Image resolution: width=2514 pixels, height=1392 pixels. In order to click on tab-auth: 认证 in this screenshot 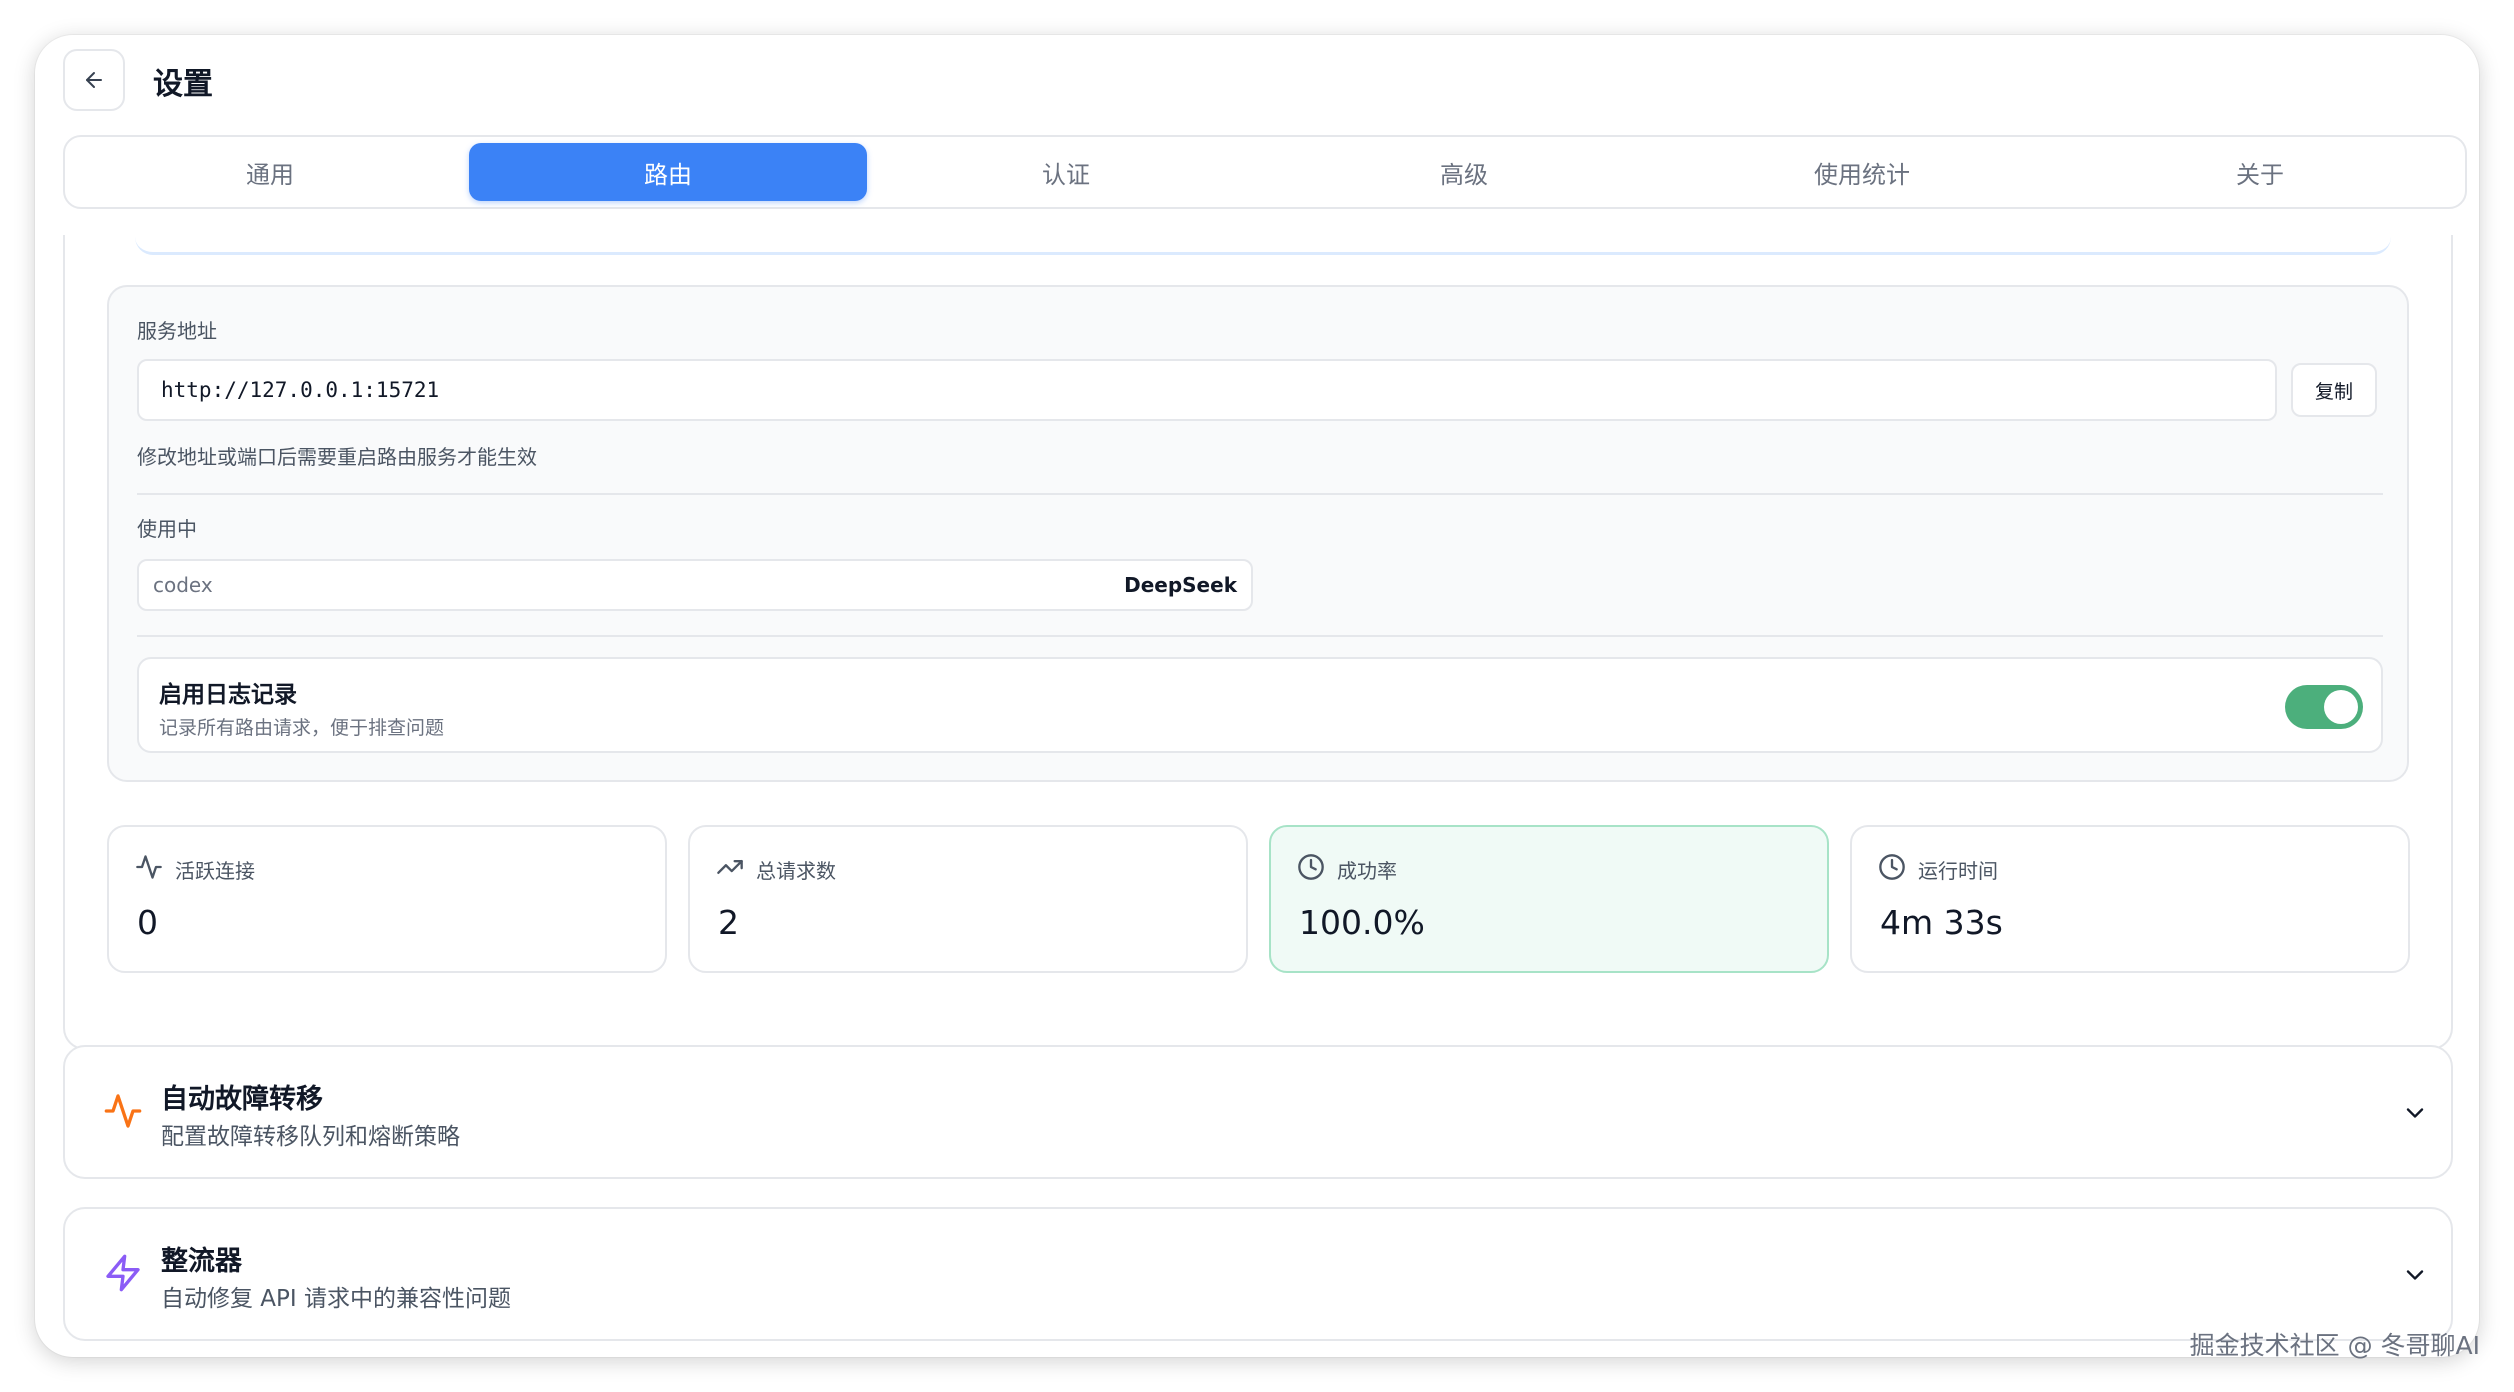, I will do `click(1066, 172)`.